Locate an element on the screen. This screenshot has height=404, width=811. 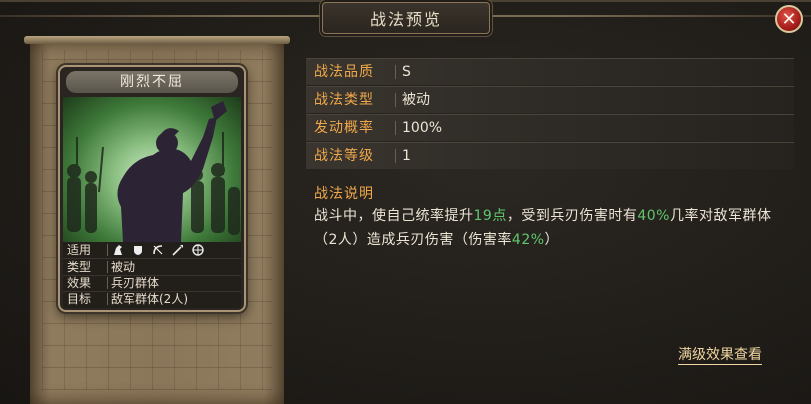
tactic-card-stats: 适用 类型 被动 效果 兵刃群体 目标 敌军群体(2人) is located at coordinates (152, 275).